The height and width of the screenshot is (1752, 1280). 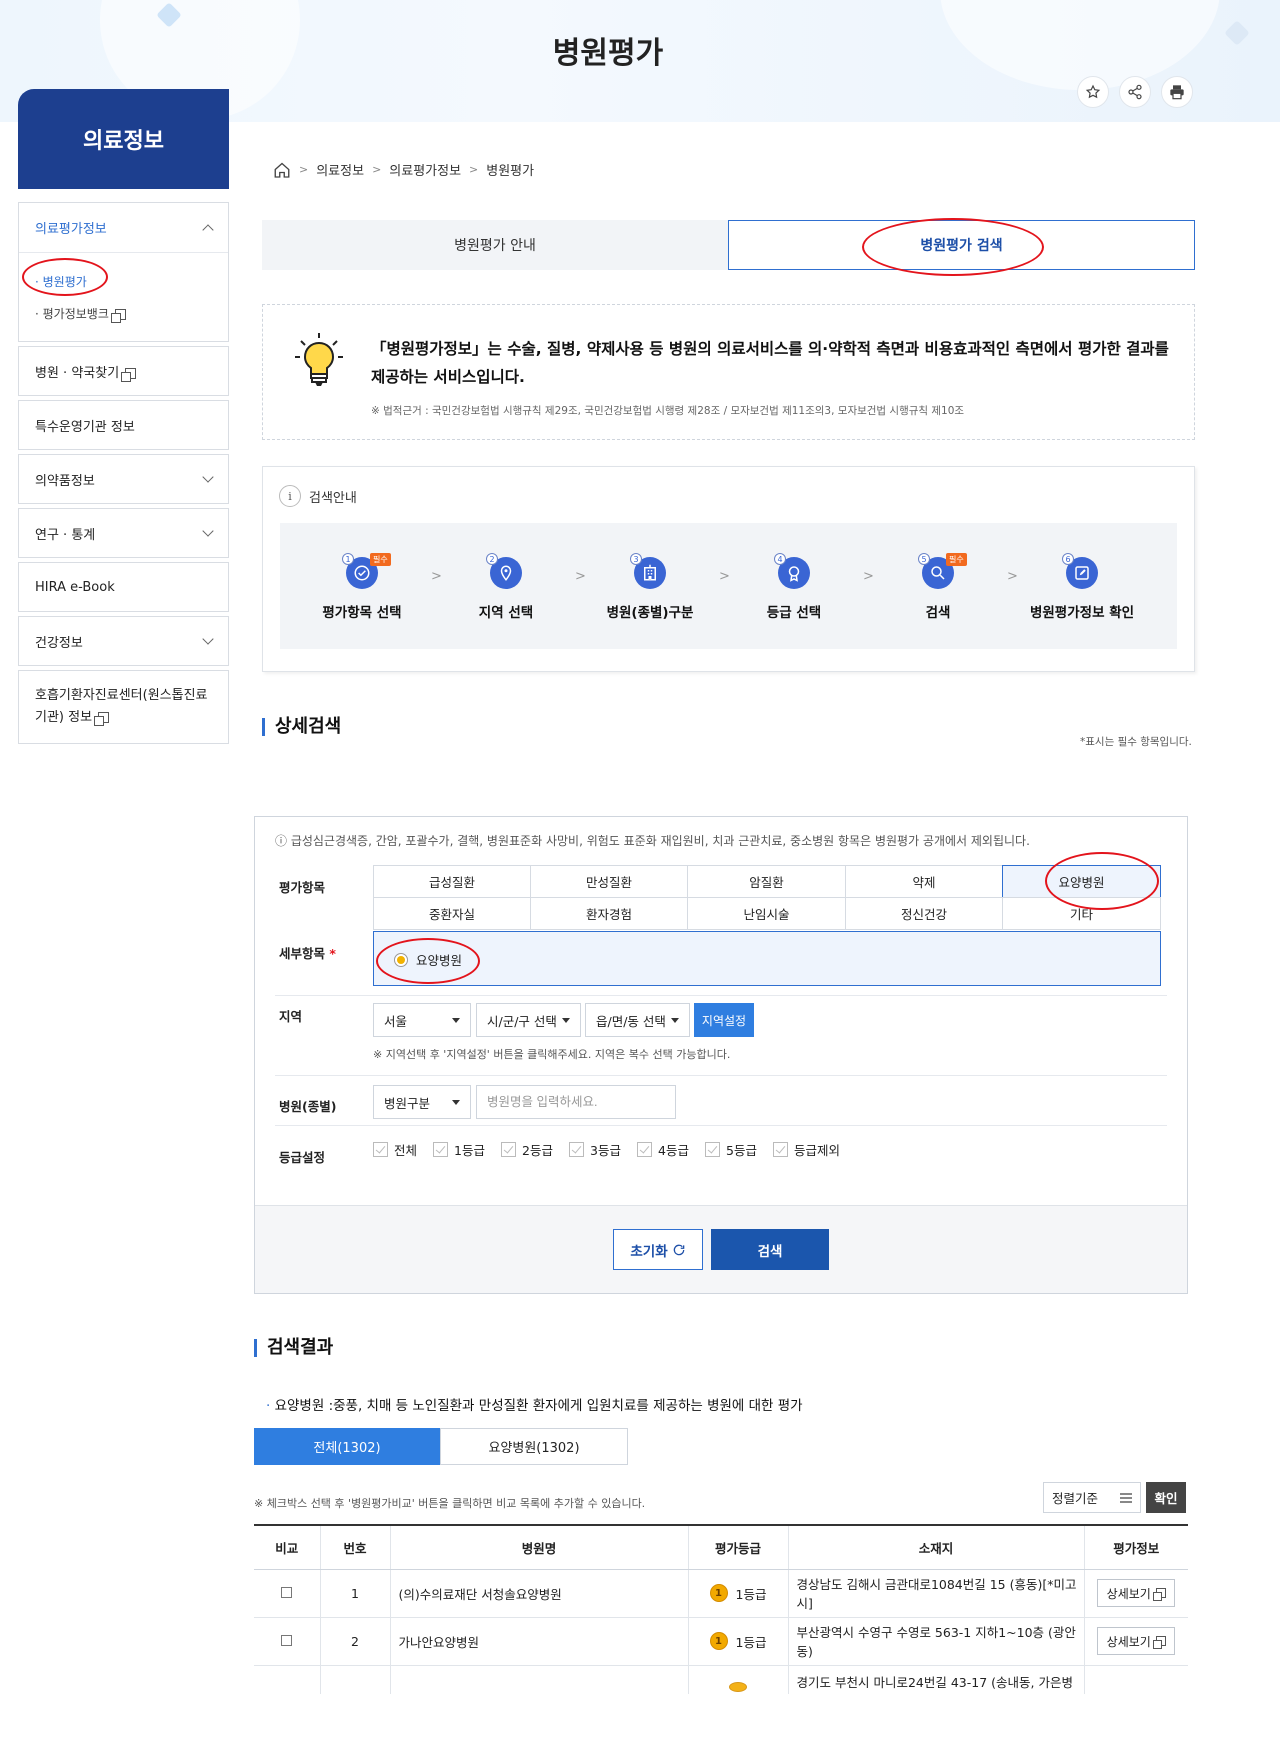 I want to click on sidebar-item-label: HIRA e-Book, so click(x=75, y=587).